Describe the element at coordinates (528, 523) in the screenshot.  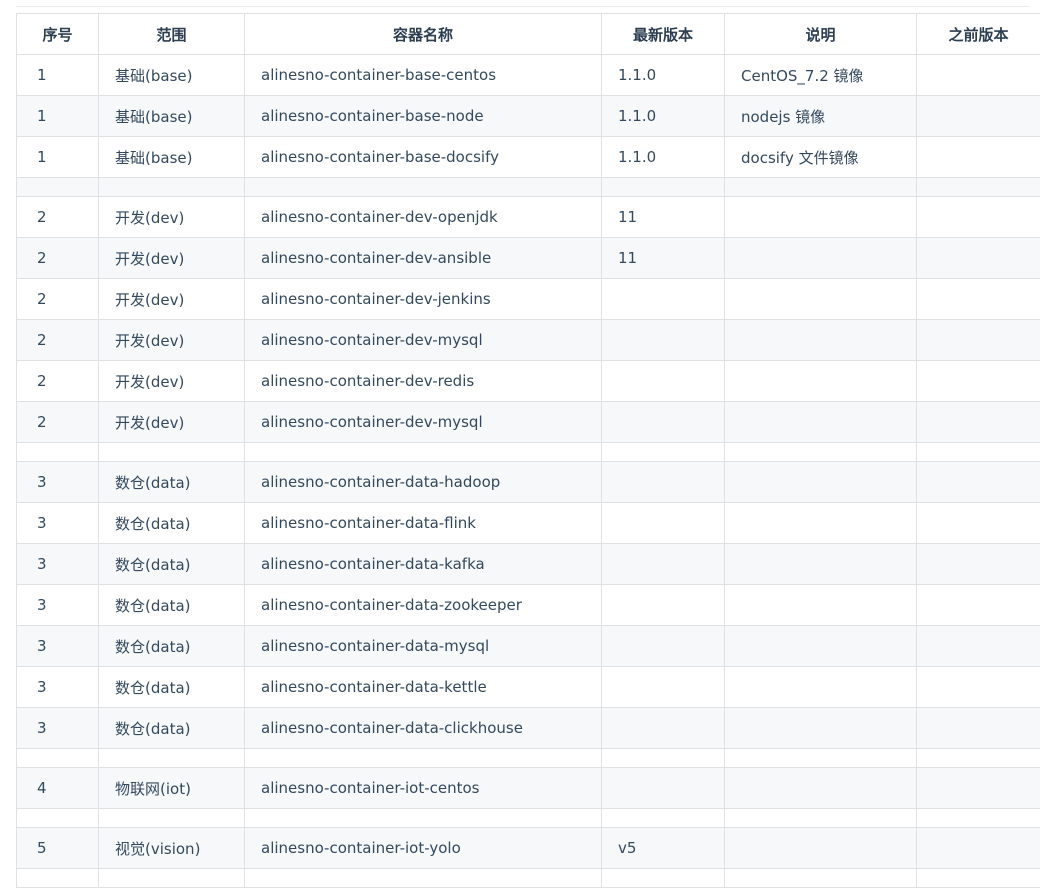
I see `table-row: 3 数仓(data) alinesno-container-data-flink` at that location.